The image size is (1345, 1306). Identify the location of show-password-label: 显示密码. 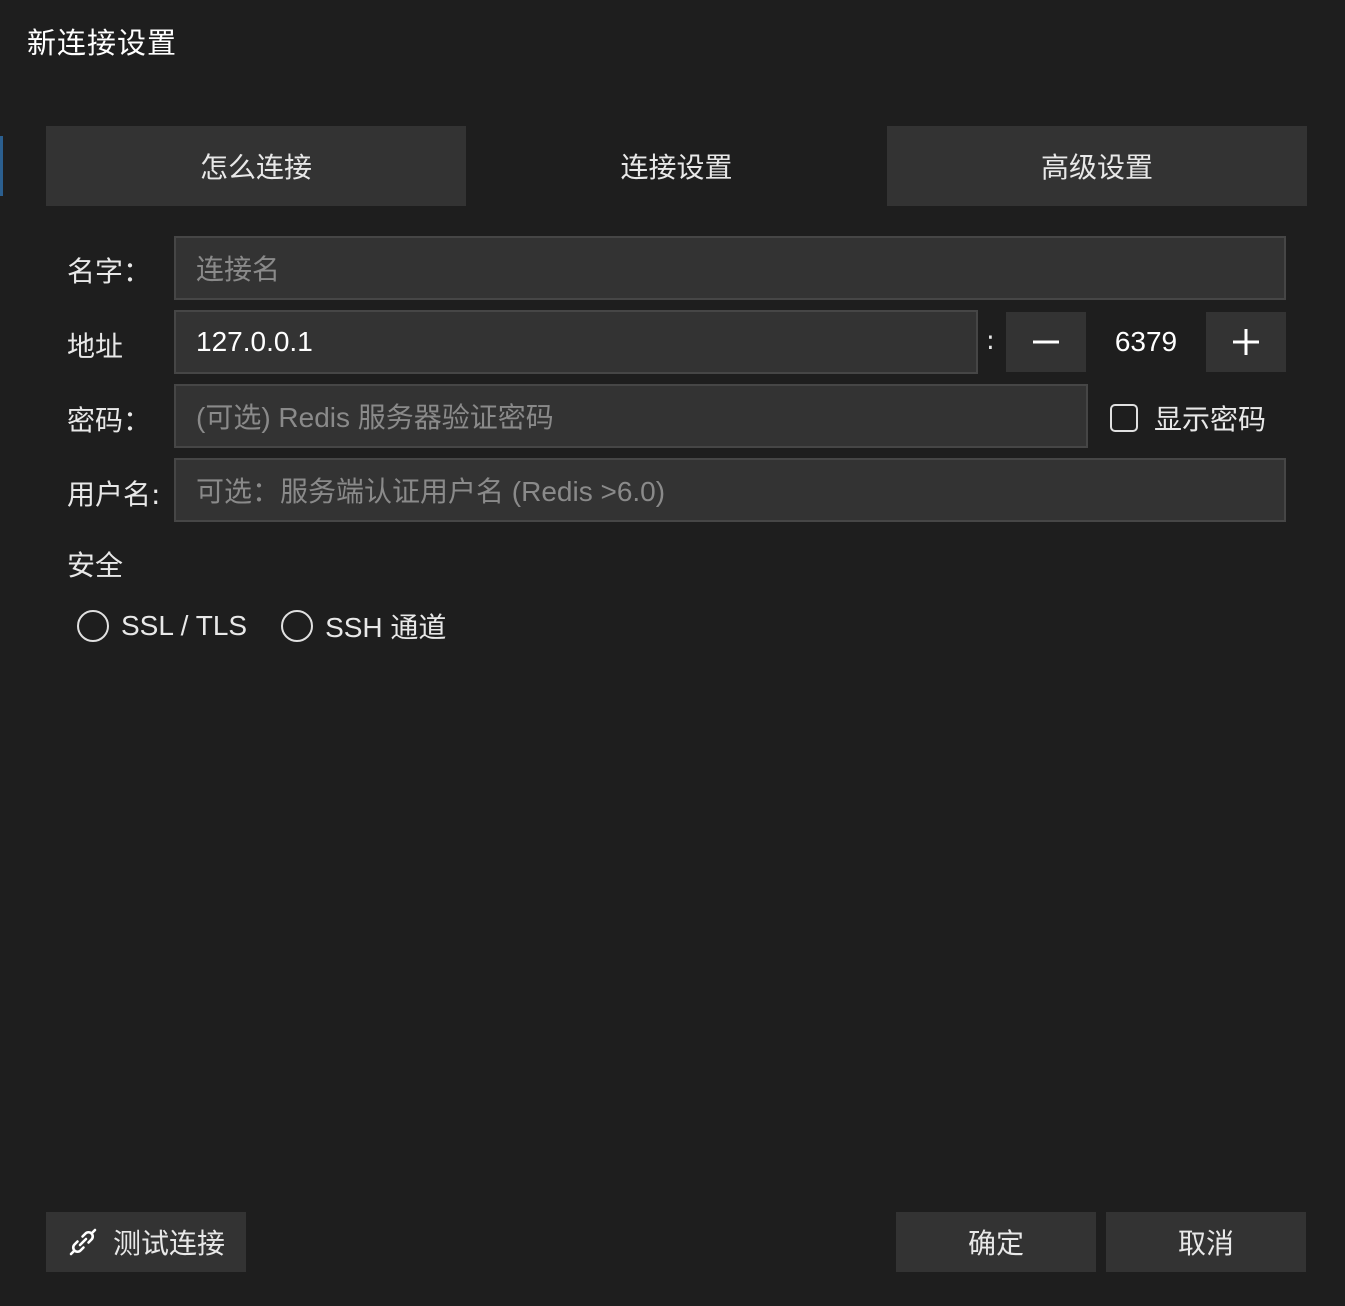
(1210, 419).